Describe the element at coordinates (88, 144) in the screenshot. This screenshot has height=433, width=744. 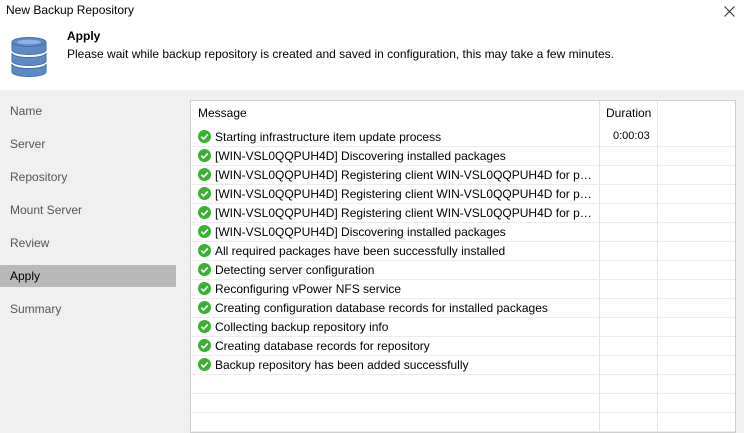
I see `step-server: Server` at that location.